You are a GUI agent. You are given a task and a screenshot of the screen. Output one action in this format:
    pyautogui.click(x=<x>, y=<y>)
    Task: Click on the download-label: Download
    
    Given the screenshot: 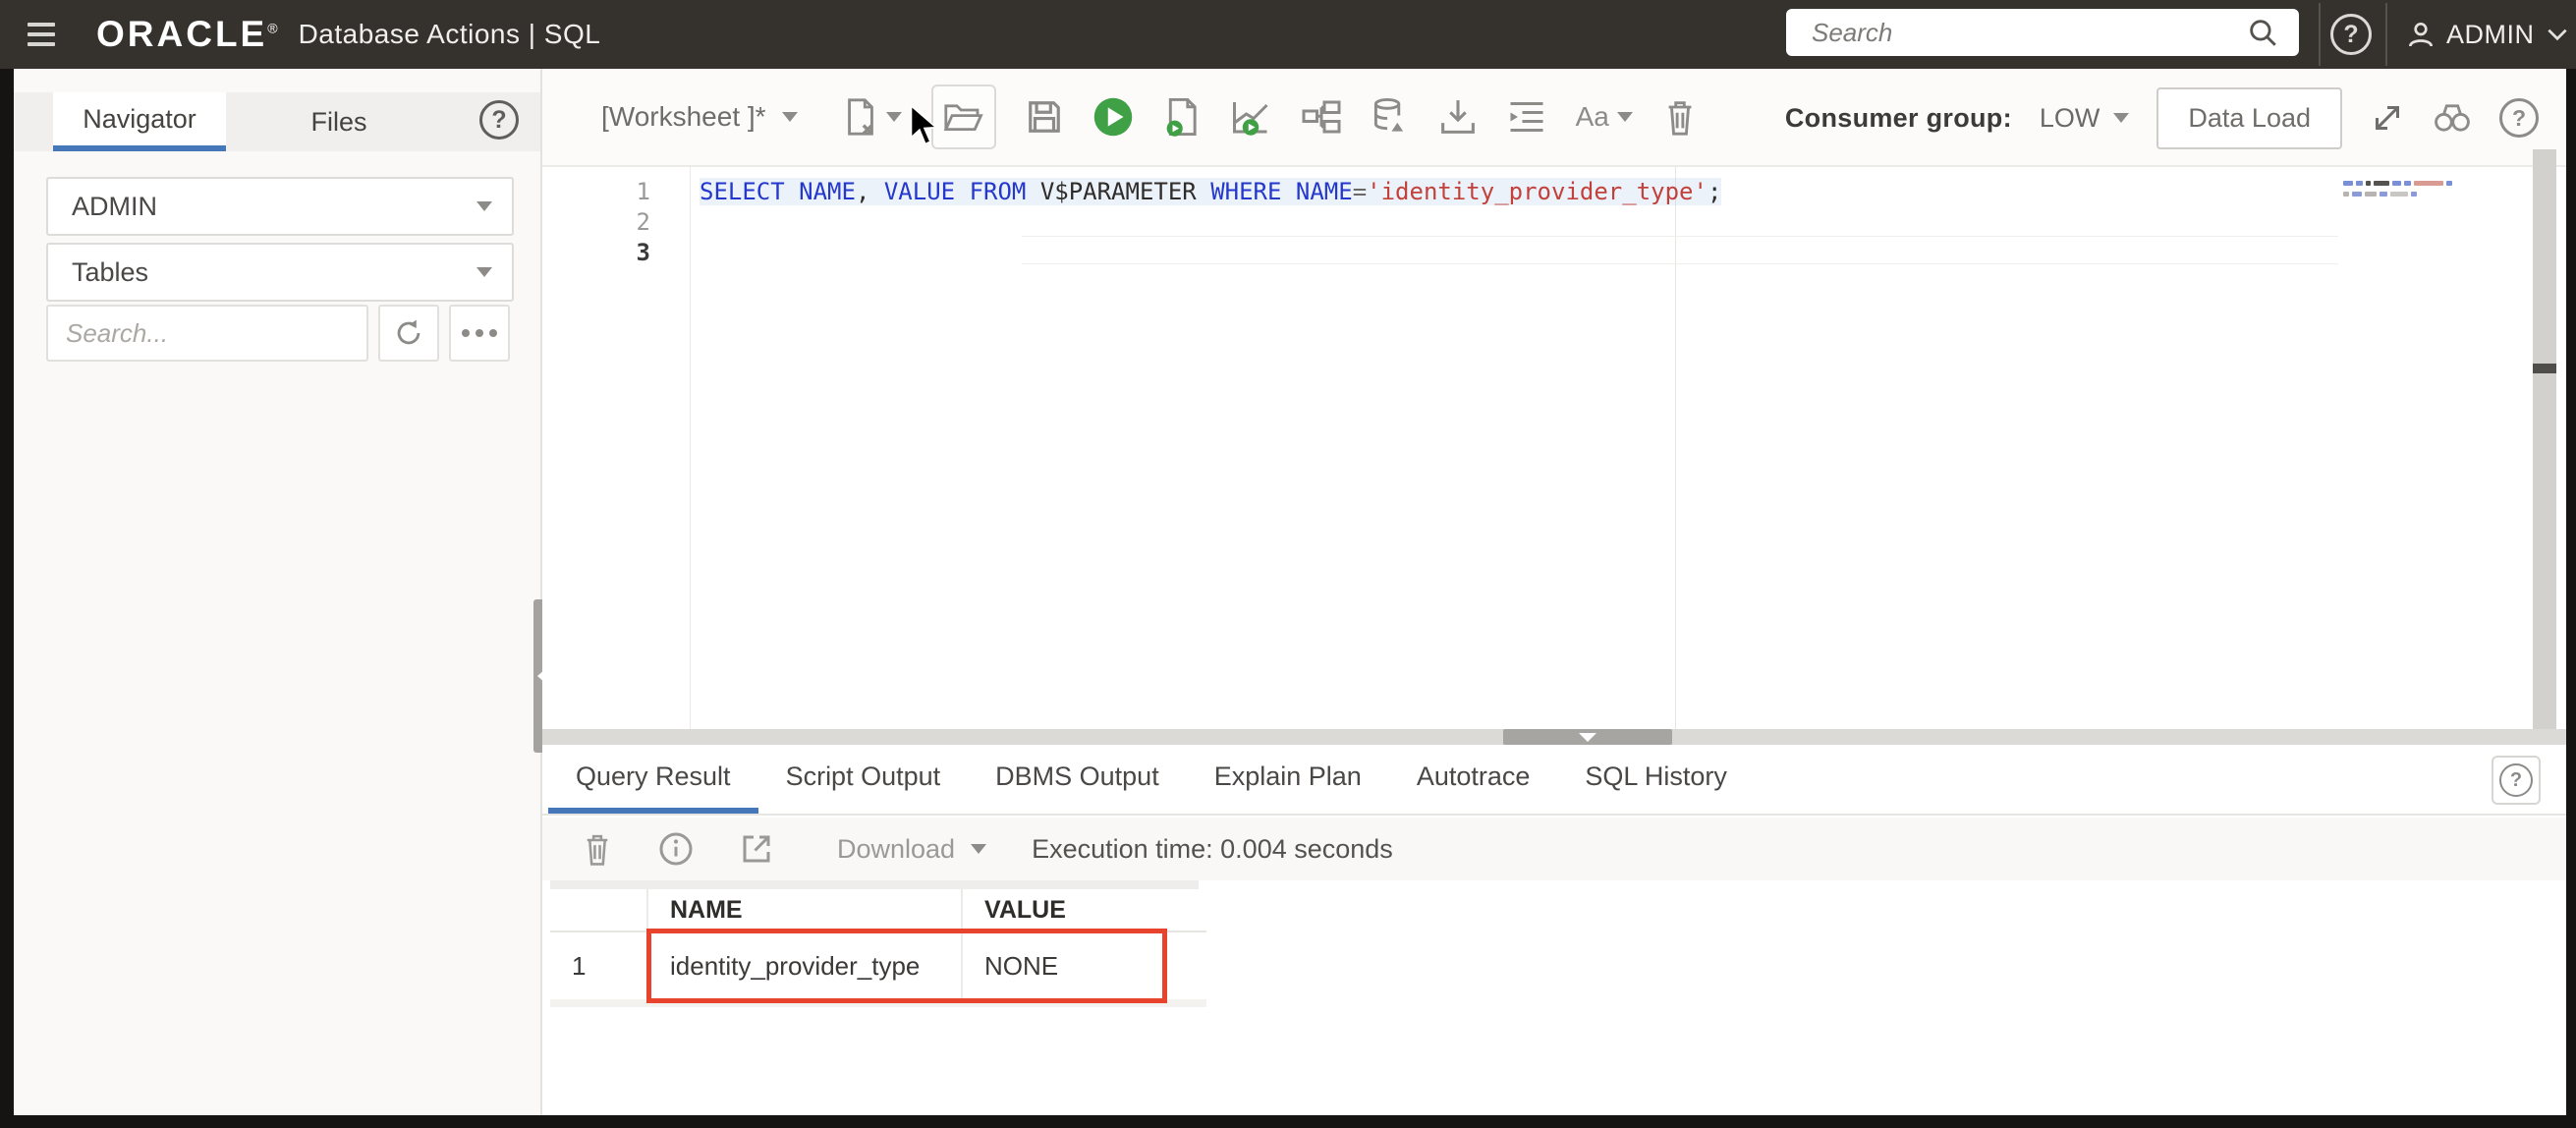 What is the action you would take?
    pyautogui.click(x=896, y=848)
    